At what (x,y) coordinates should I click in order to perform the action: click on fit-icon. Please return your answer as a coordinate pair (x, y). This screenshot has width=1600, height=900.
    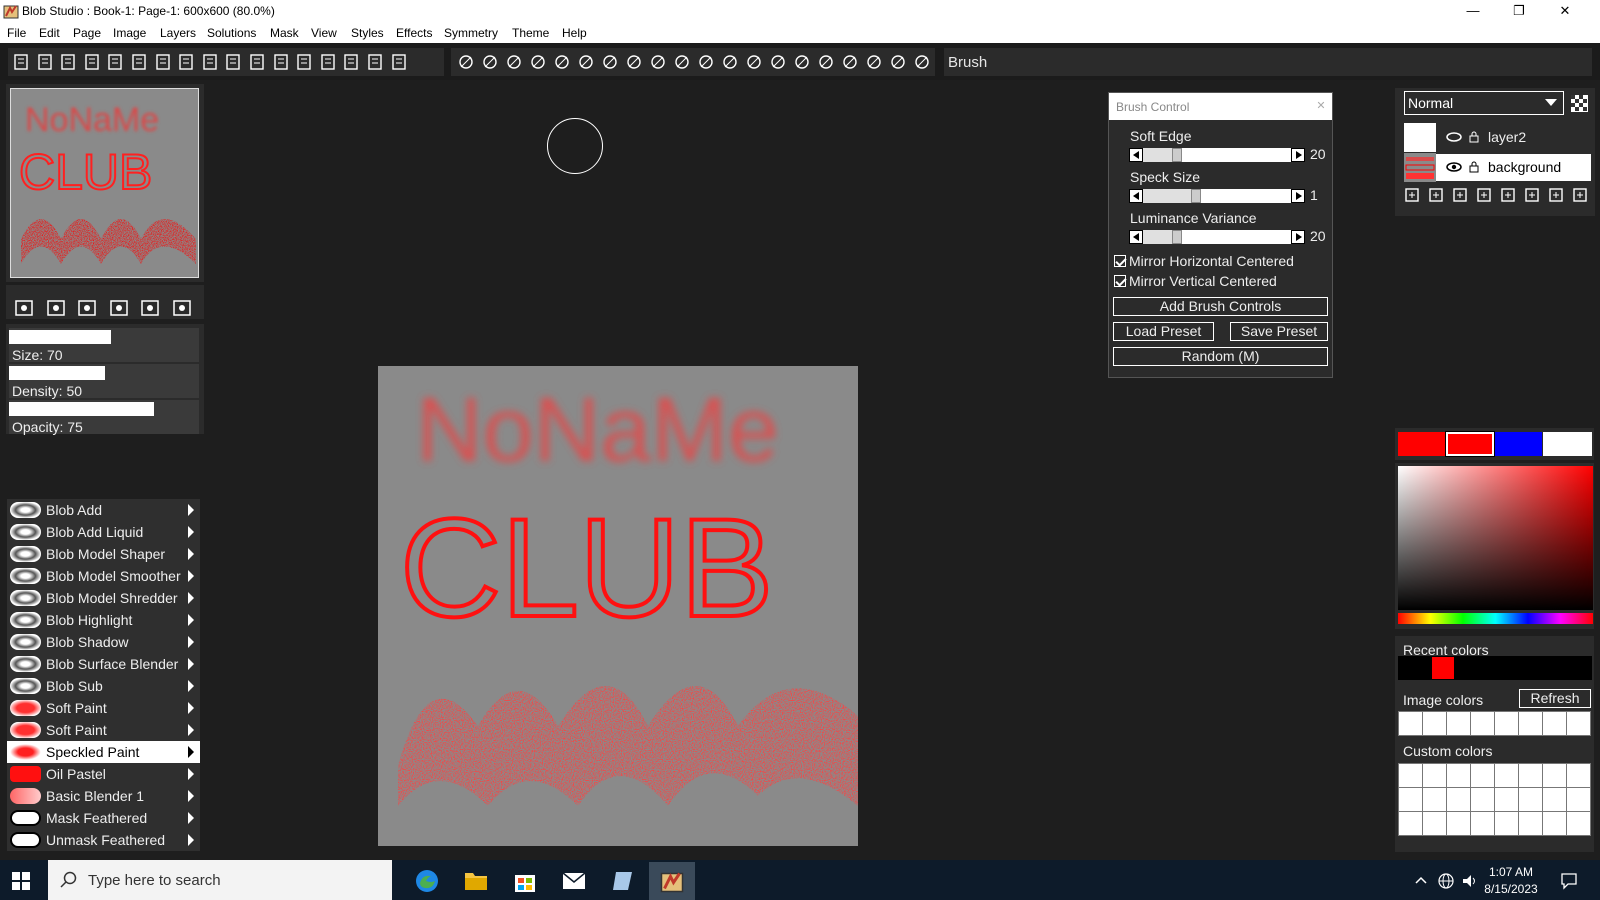
    Looking at the image, I should click on (375, 62).